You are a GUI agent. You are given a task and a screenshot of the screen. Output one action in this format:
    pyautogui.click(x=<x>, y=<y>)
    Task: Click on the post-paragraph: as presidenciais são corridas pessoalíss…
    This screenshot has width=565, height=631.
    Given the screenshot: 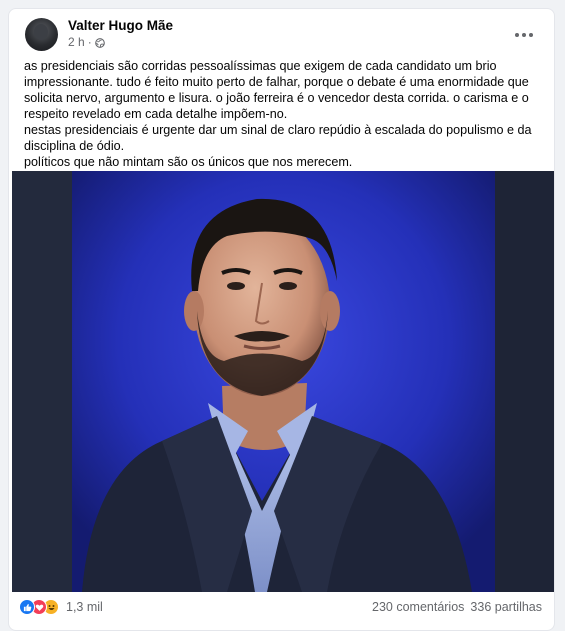 What is the action you would take?
    pyautogui.click(x=276, y=90)
    